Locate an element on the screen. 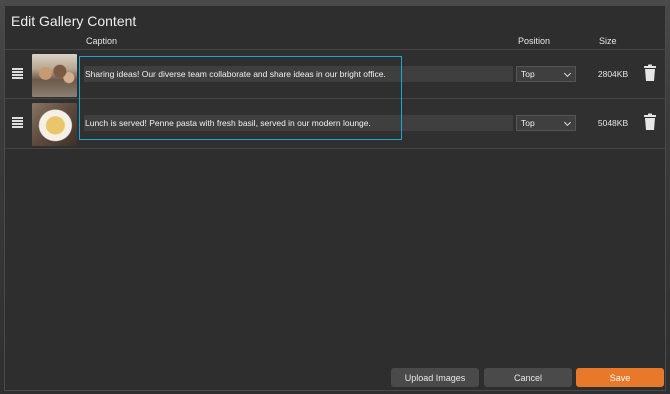 The width and height of the screenshot is (670, 394). save-button: Save is located at coordinates (620, 377).